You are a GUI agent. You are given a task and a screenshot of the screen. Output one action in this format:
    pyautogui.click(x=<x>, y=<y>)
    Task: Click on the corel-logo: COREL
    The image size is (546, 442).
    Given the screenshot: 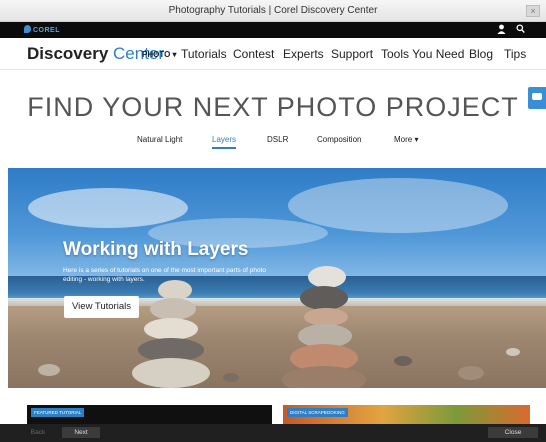 What is the action you would take?
    pyautogui.click(x=42, y=29)
    